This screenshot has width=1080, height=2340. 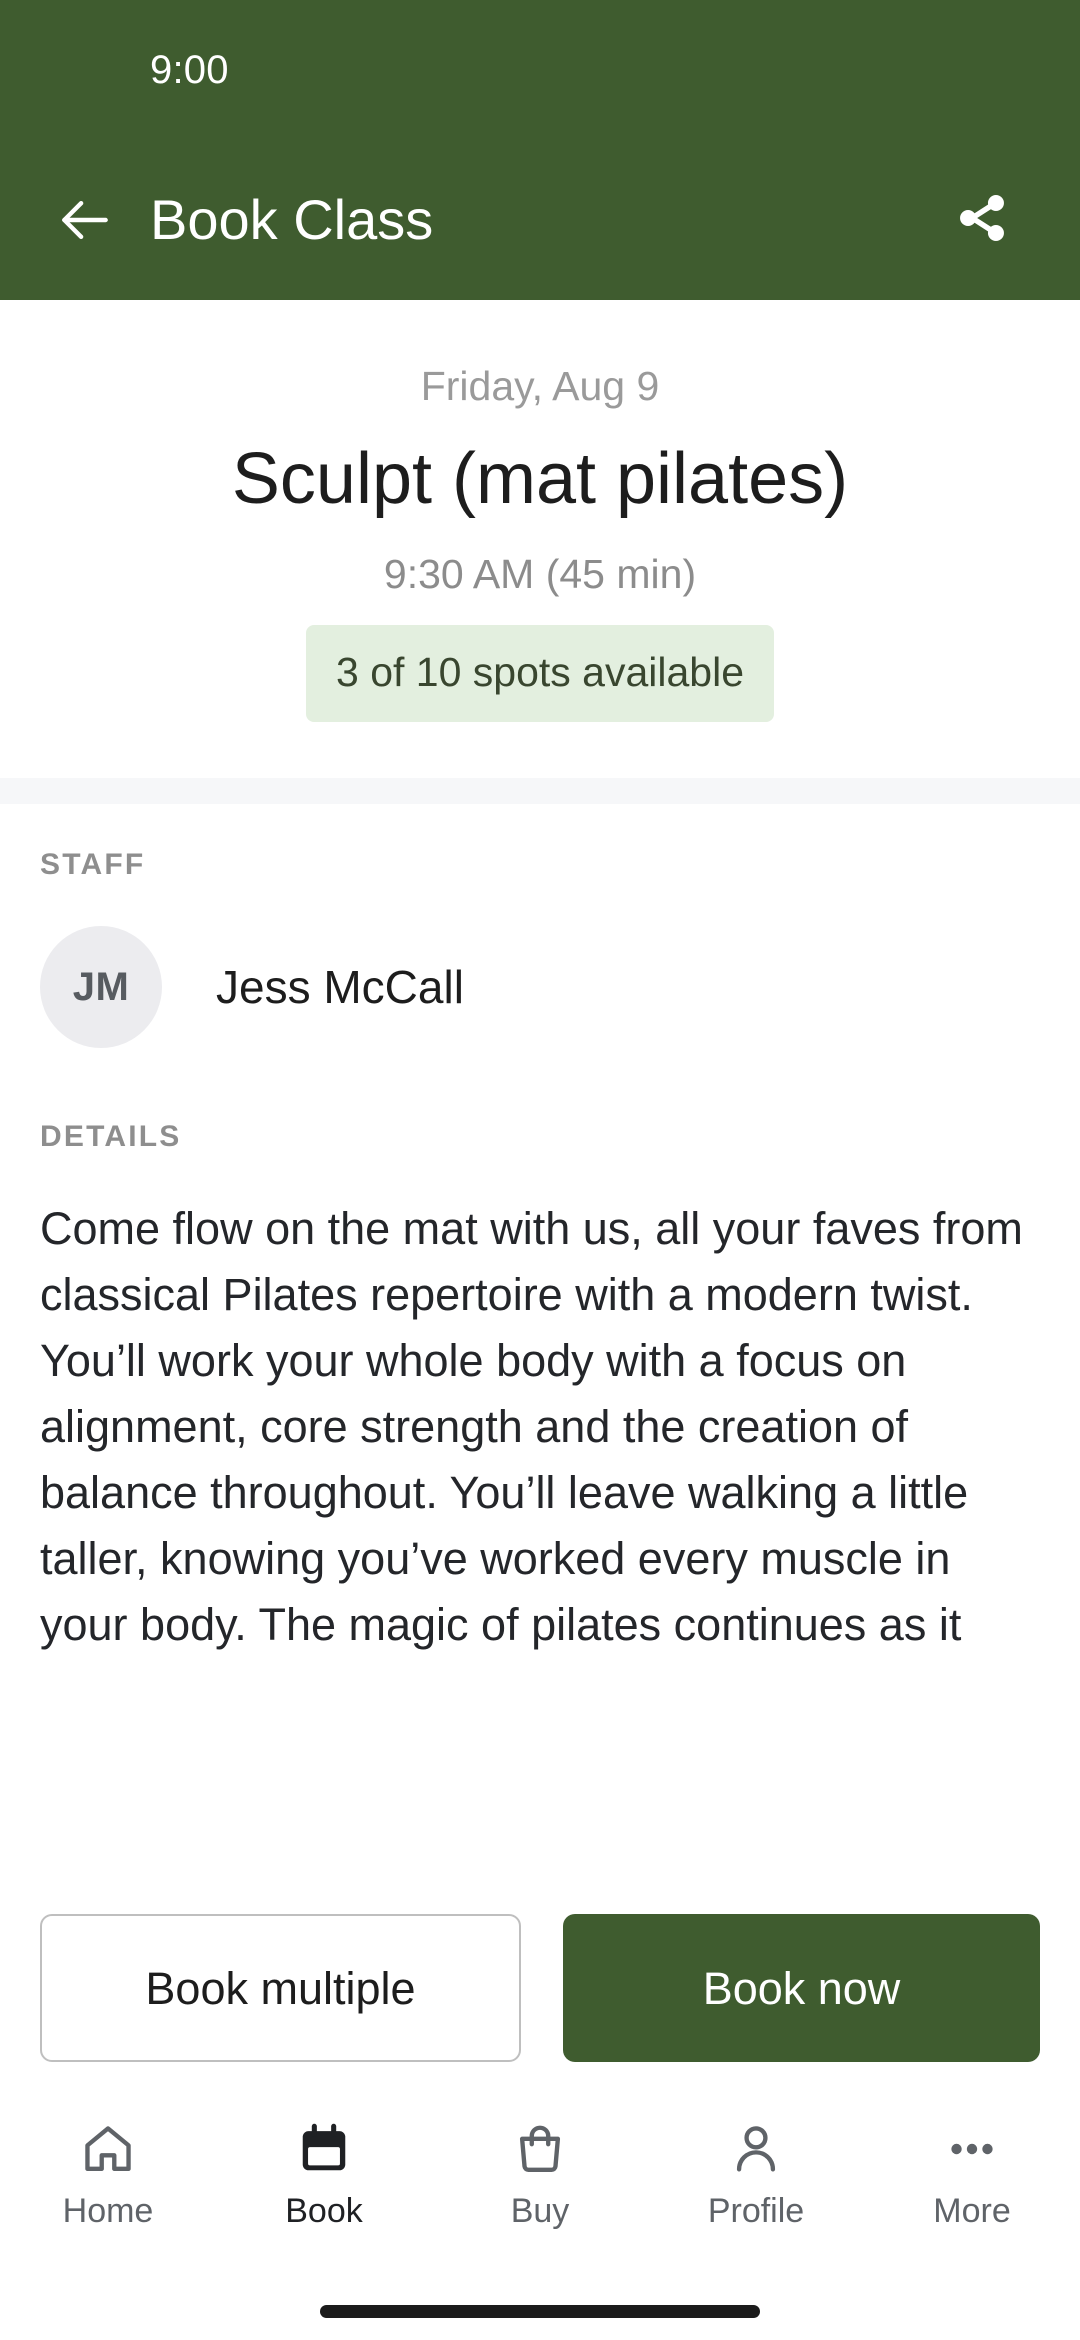 I want to click on calendar-icon, so click(x=324, y=2149).